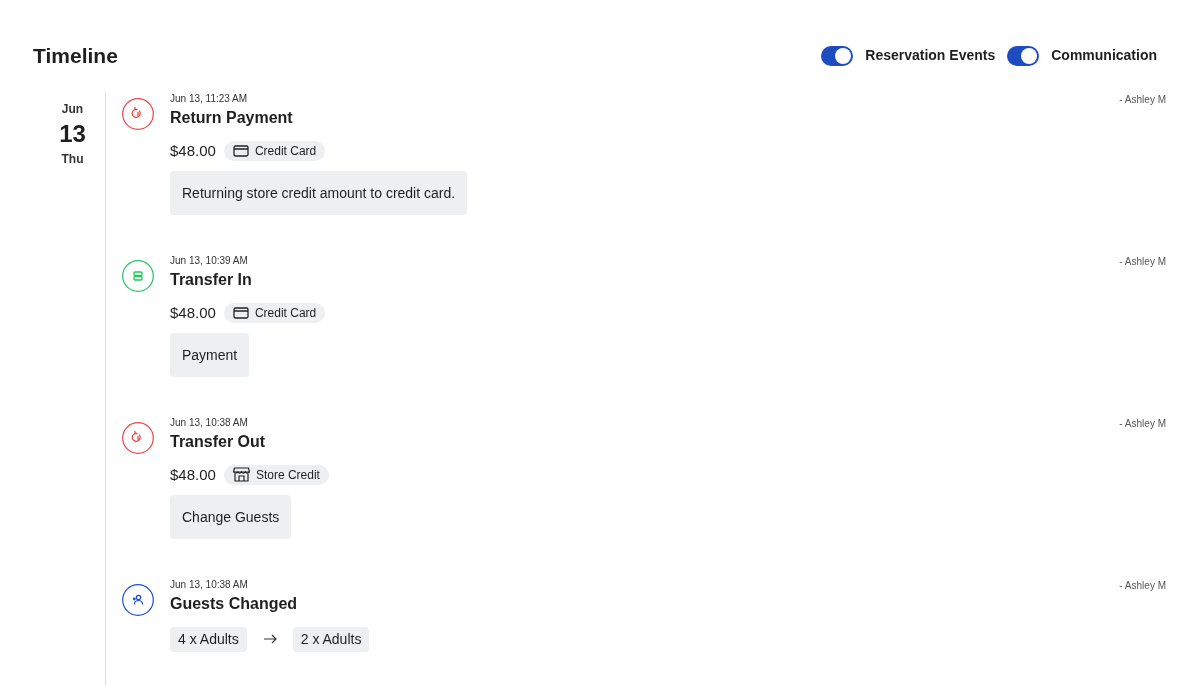 The width and height of the screenshot is (1204, 686). Describe the element at coordinates (75, 56) in the screenshot. I see `page-title: Timeline` at that location.